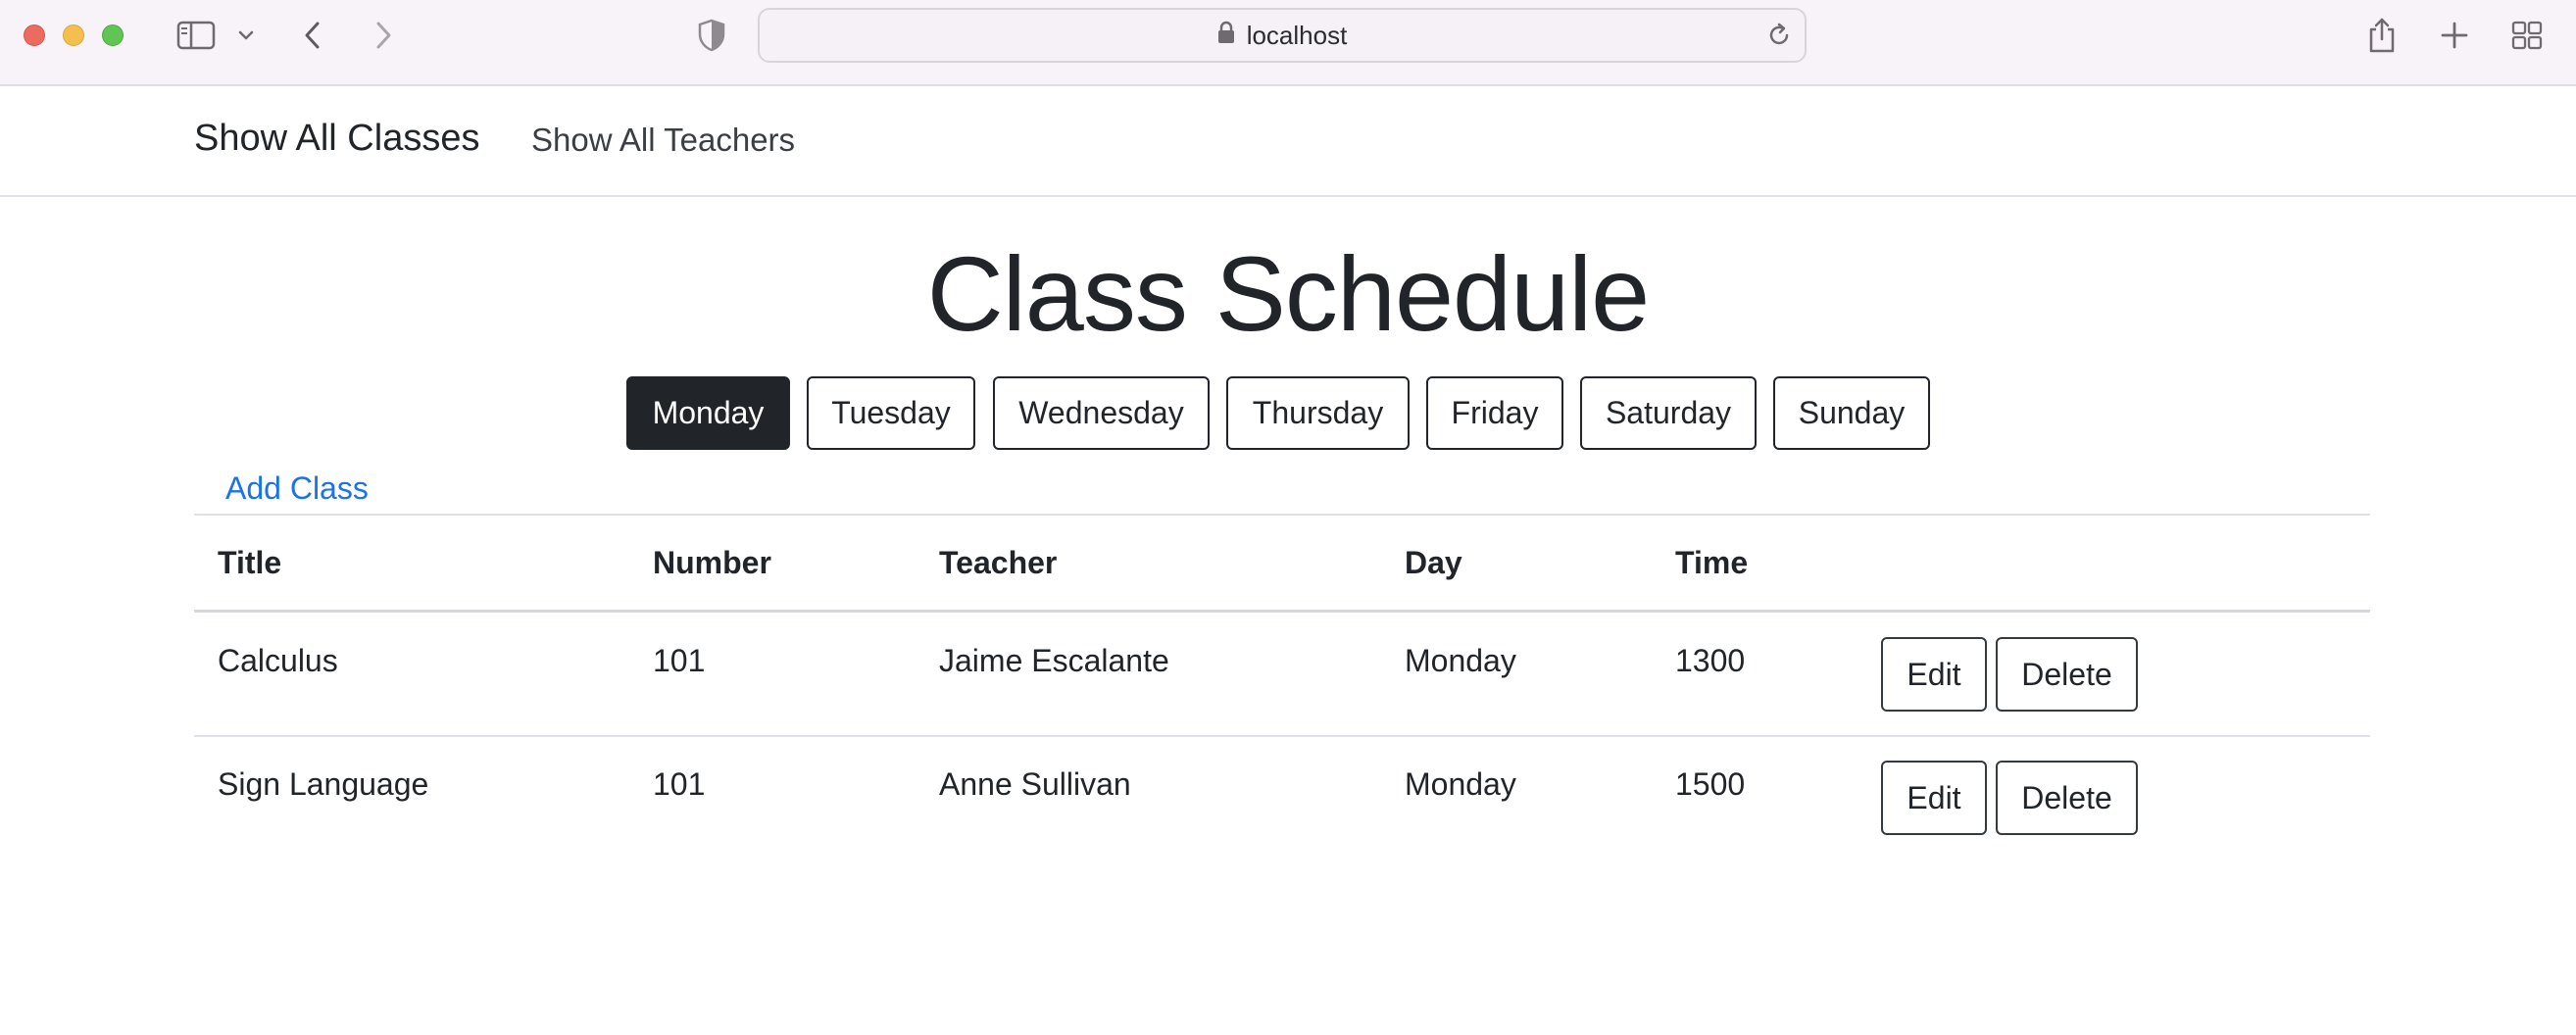  What do you see at coordinates (708, 413) in the screenshot?
I see `day-button-monday: Monday` at bounding box center [708, 413].